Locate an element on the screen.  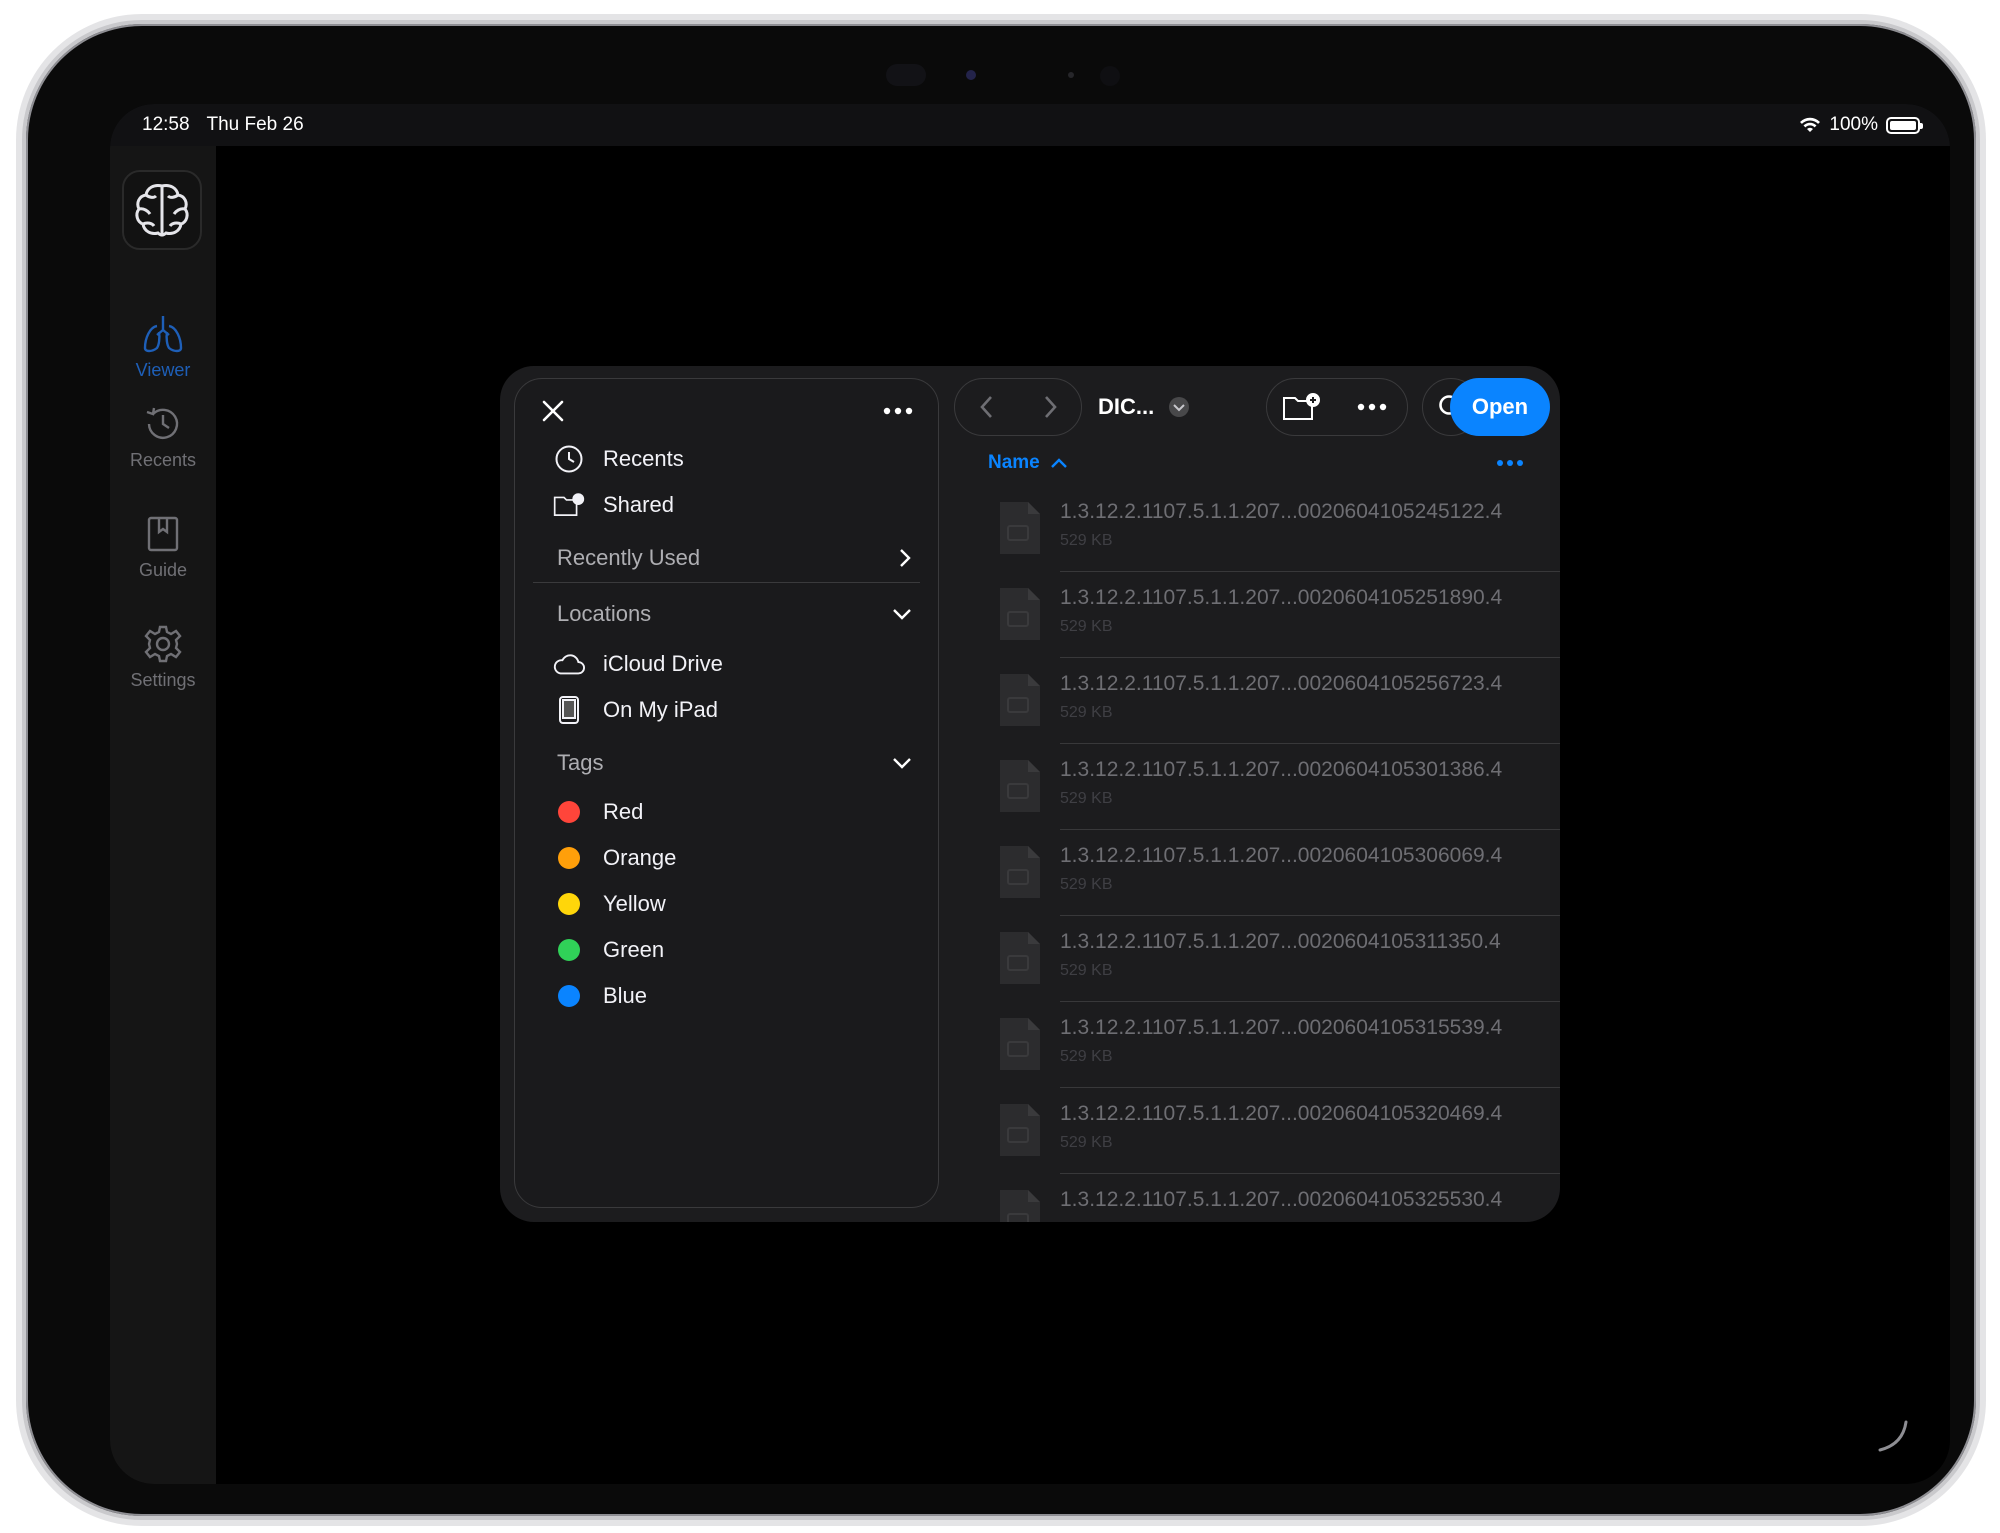
list-options-button is located at coordinates (1510, 463).